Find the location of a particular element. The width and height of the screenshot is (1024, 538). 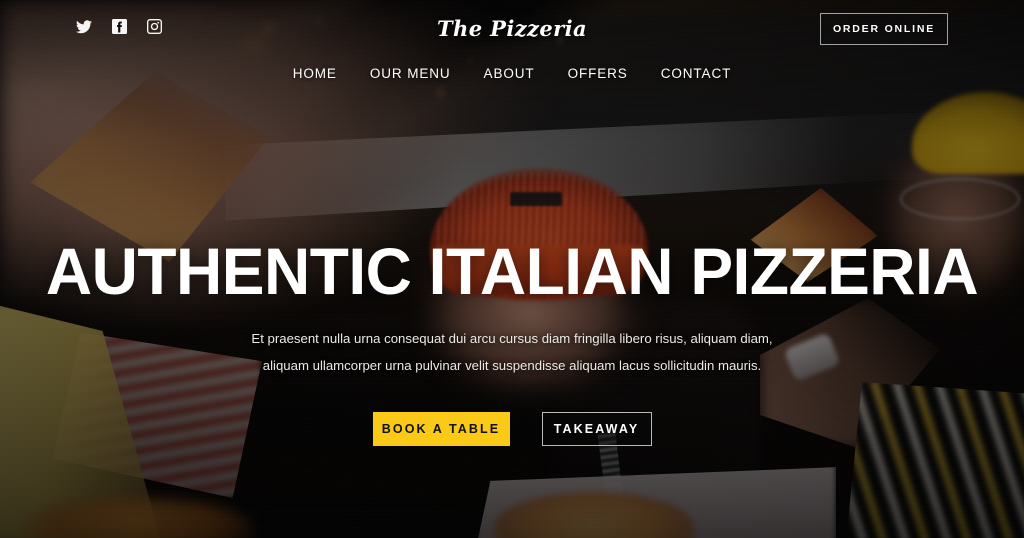

nav-item-home: HOME is located at coordinates (315, 73).